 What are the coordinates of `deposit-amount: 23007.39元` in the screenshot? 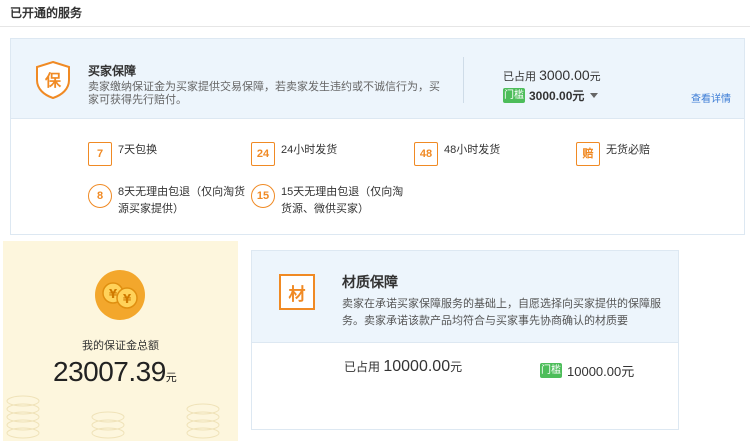 It's located at (115, 372).